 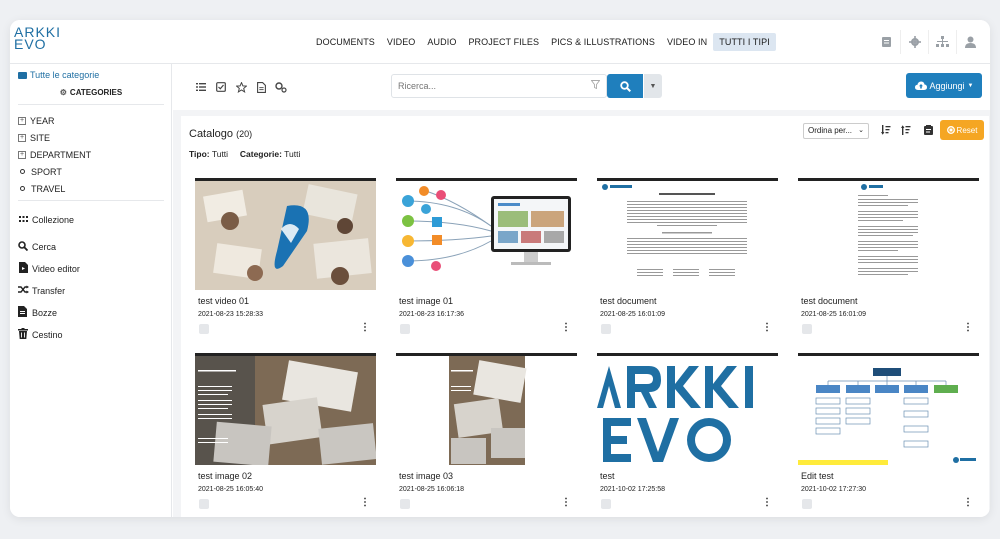 What do you see at coordinates (967, 130) in the screenshot?
I see `reset-button-label: Reset` at bounding box center [967, 130].